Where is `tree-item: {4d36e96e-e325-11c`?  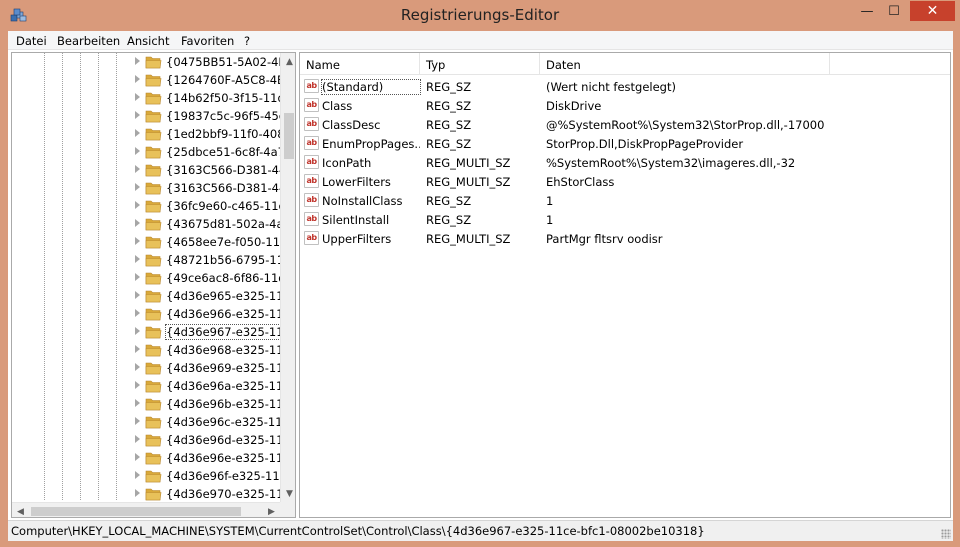
tree-item: {4d36e96e-e325-11c is located at coordinates (151, 458).